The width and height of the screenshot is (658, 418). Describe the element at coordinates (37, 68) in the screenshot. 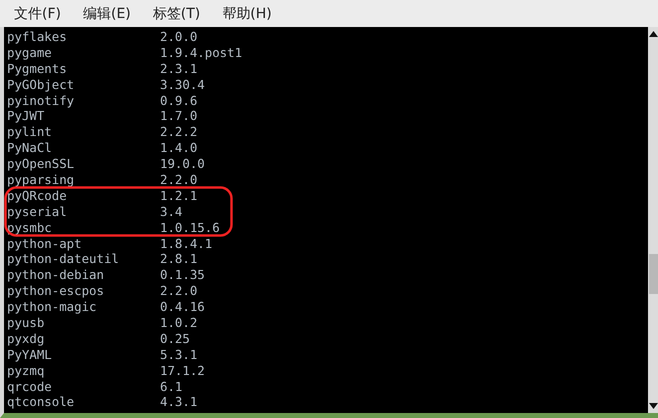

I see `package-name: Pygments` at that location.